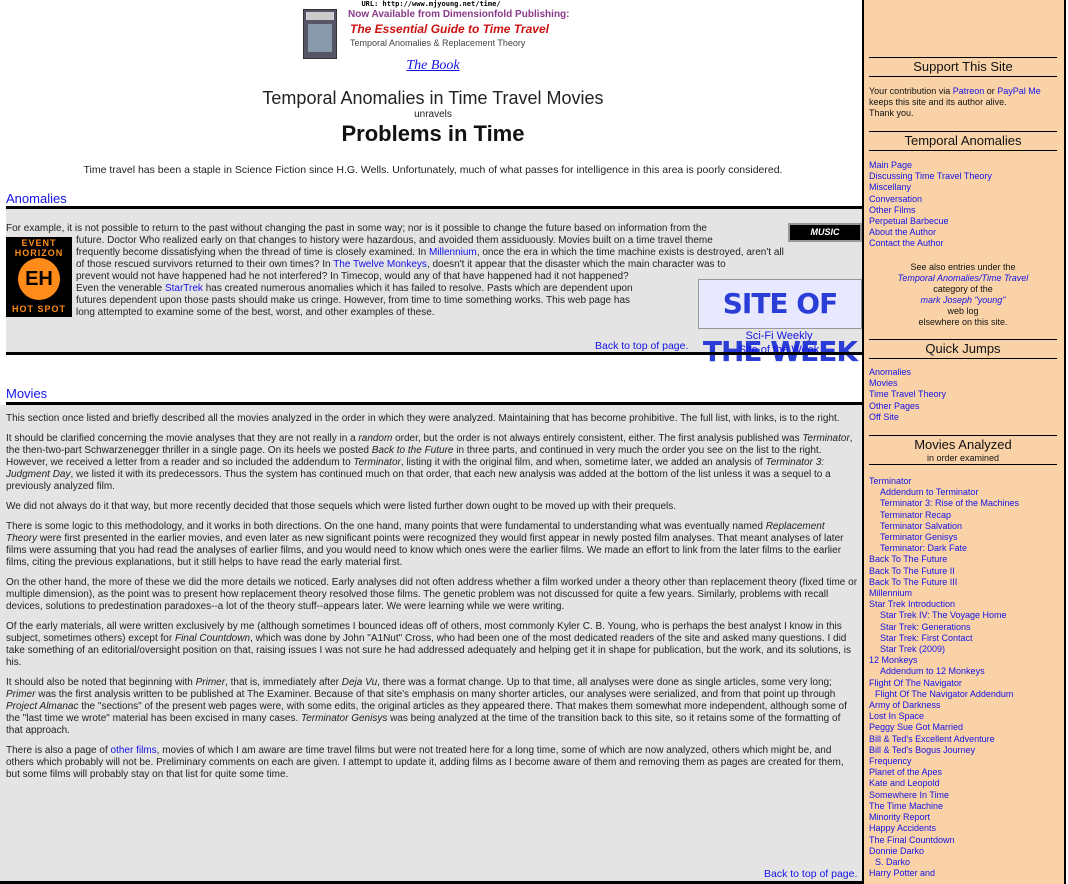 The width and height of the screenshot is (1068, 884). I want to click on movie-link-star-trek-2009: Star Trek (2009), so click(964, 649).